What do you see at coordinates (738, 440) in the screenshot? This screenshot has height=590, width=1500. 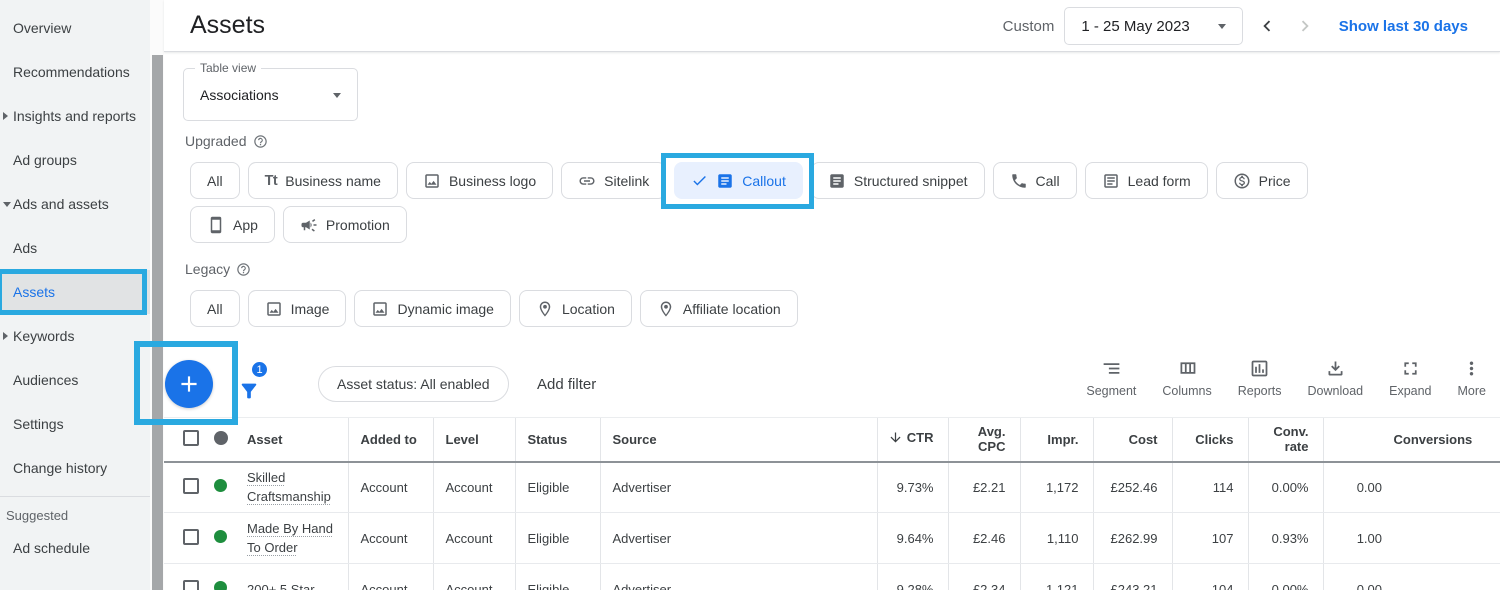 I see `column-header-source: Source` at bounding box center [738, 440].